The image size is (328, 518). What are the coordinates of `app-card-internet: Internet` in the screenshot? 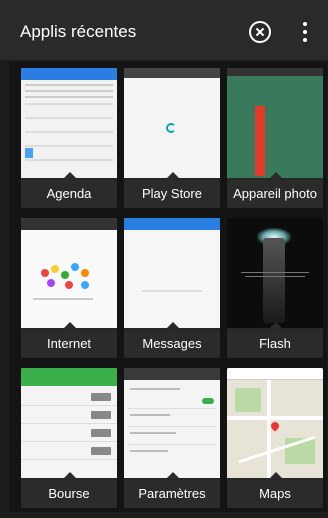 It's located at (69, 288).